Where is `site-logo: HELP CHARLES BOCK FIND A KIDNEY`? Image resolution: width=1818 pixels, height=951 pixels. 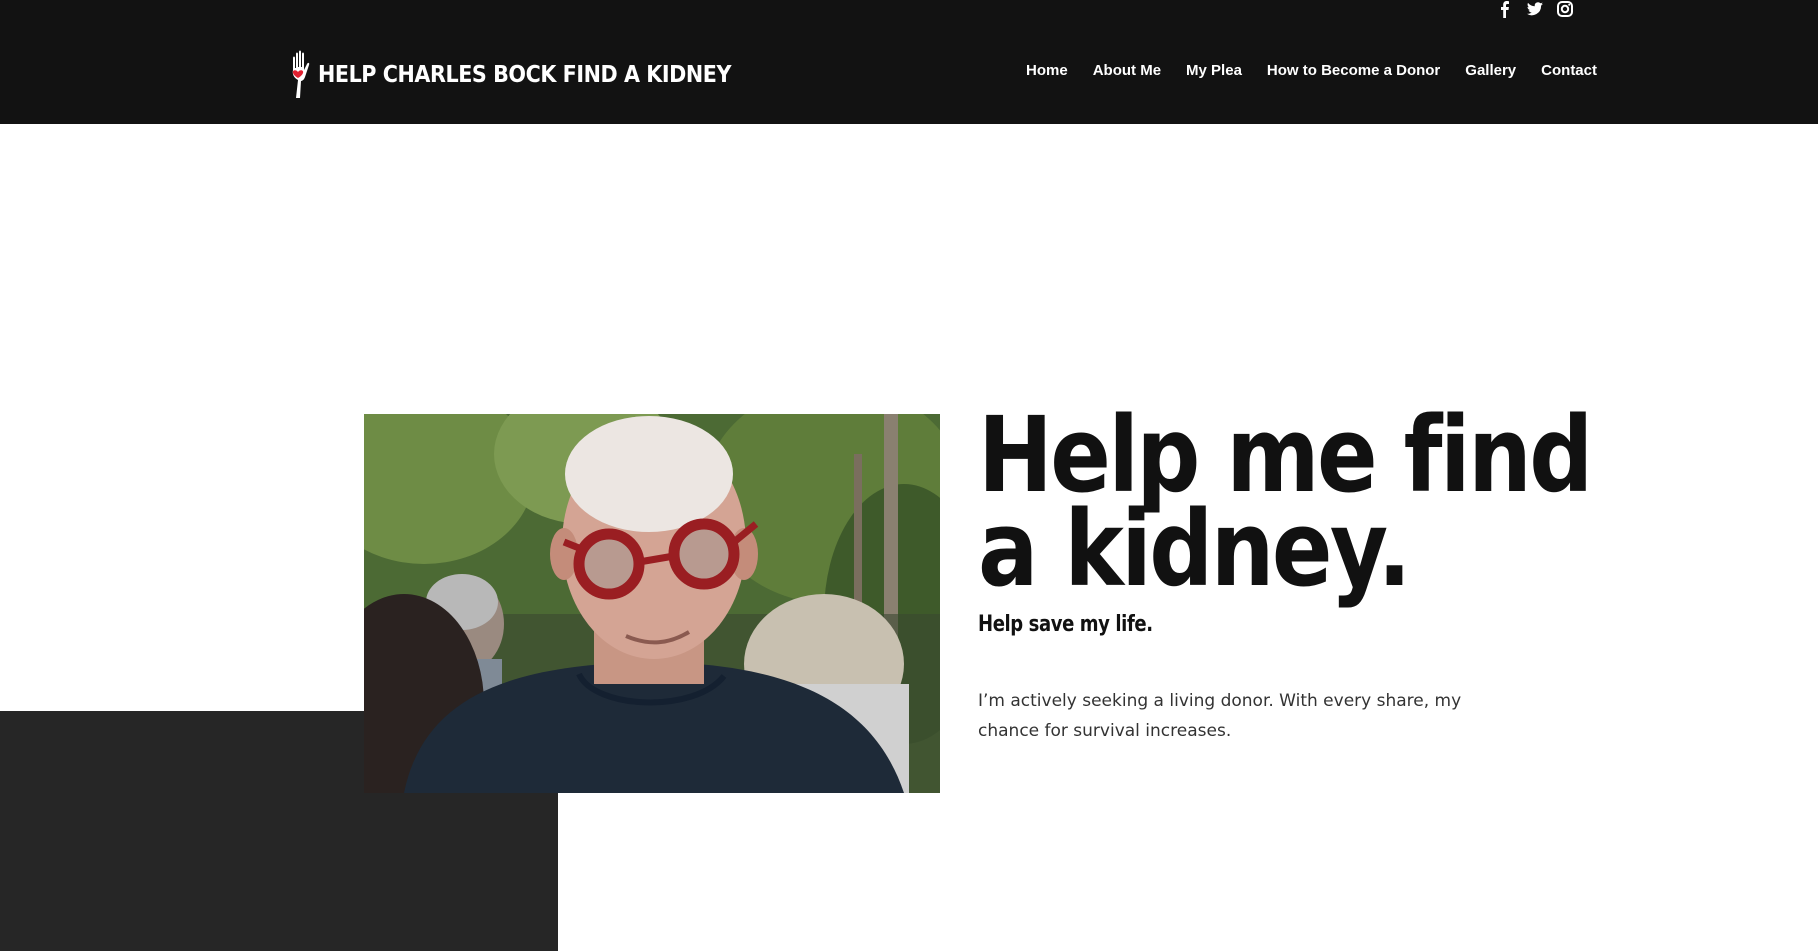 site-logo: HELP CHARLES BOCK FIND A KIDNEY is located at coordinates (533, 75).